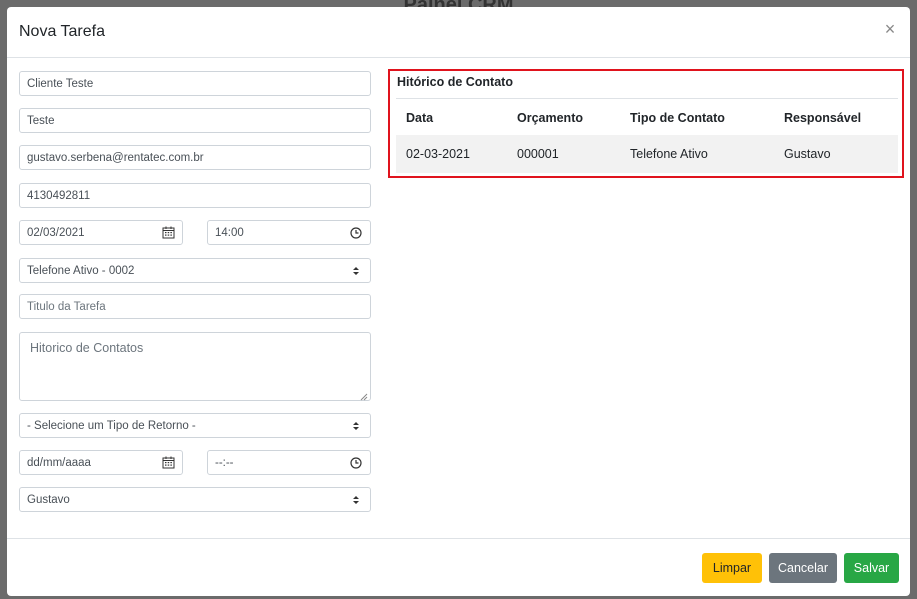 The width and height of the screenshot is (917, 599). I want to click on telefone-value: 4130492811, so click(59, 195).